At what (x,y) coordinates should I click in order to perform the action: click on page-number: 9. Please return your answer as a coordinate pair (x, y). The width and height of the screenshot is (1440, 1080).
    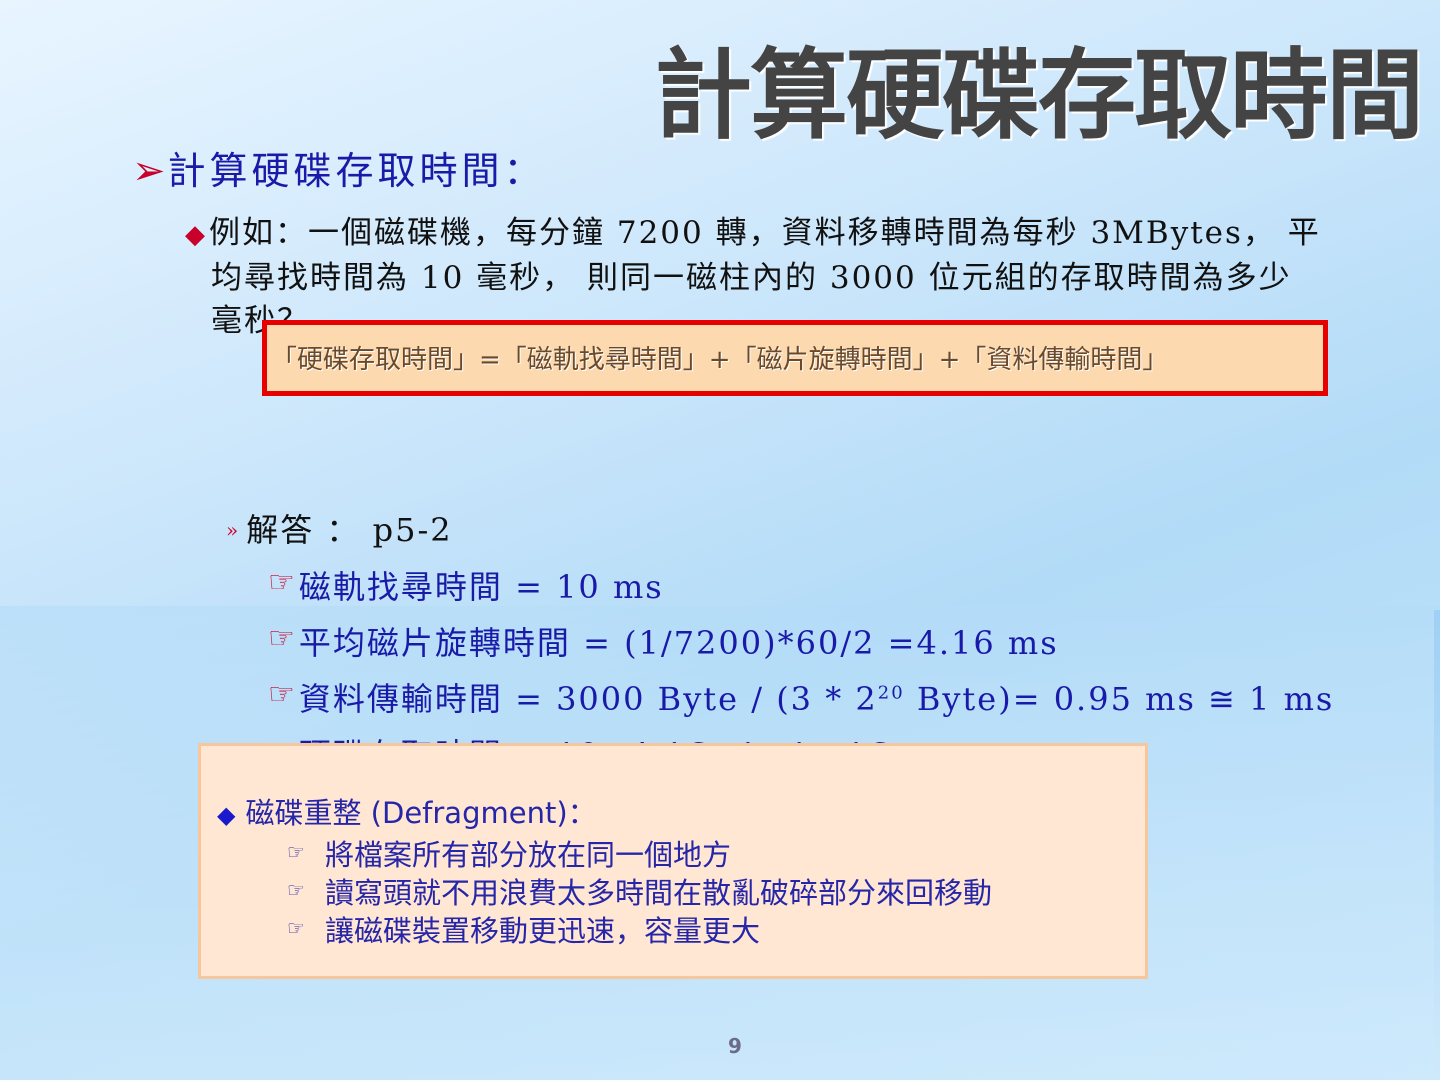
    Looking at the image, I should click on (735, 1046).